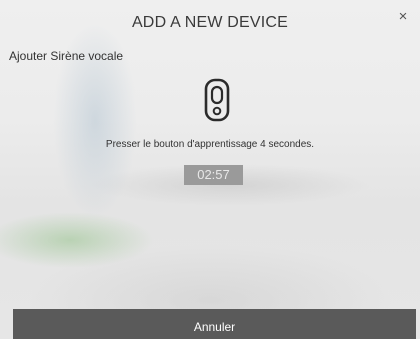  I want to click on countdown-timer: 02:57, so click(213, 175).